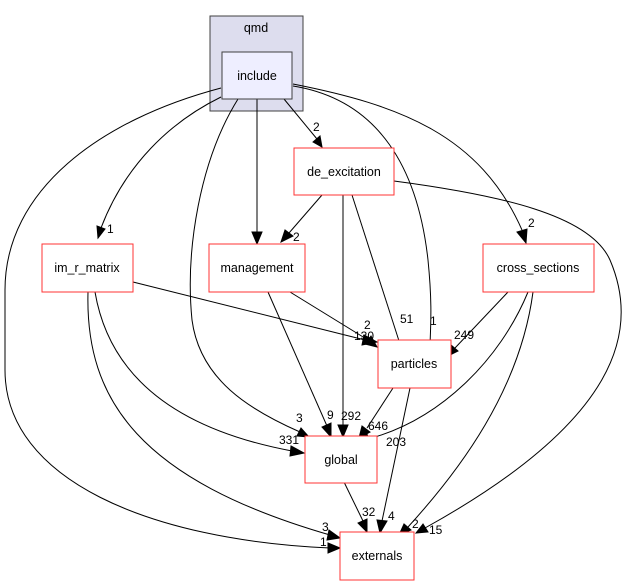 Image resolution: width=631 pixels, height=585 pixels. I want to click on node-externals-label: externals, so click(377, 556).